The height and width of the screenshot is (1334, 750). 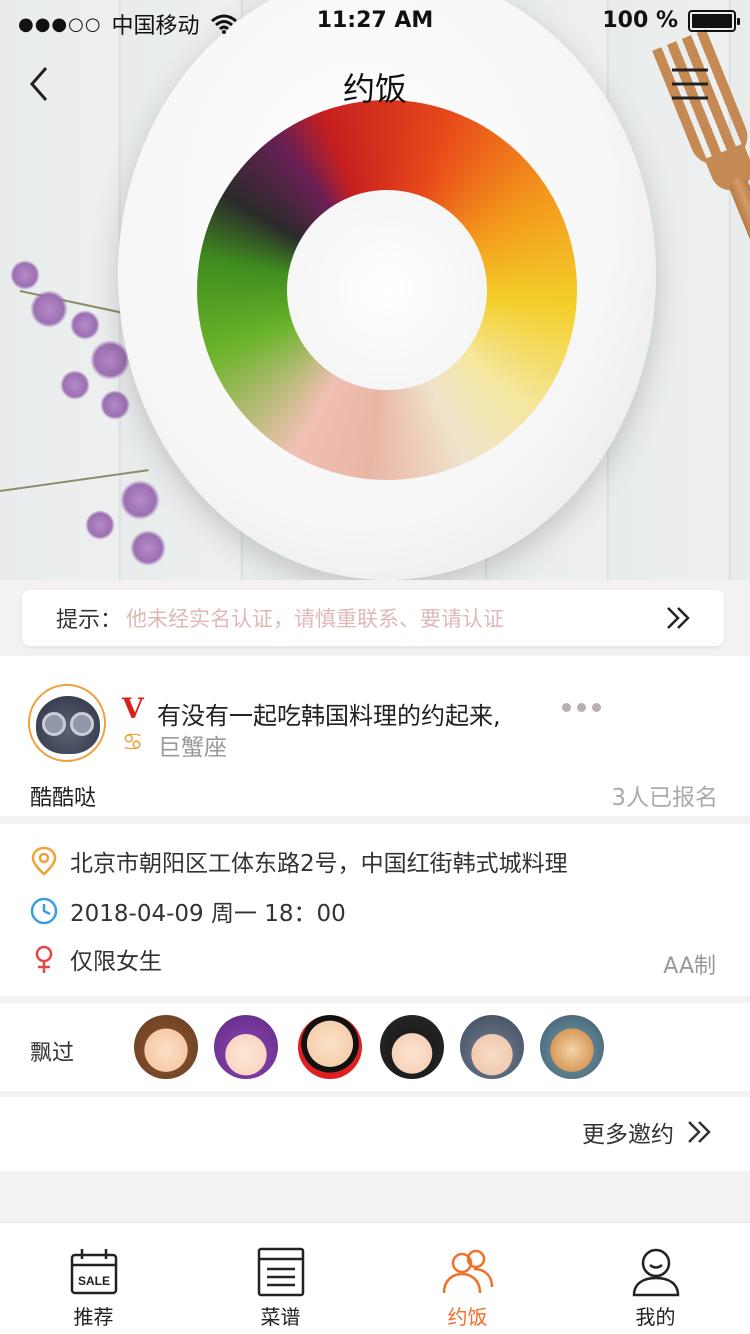 I want to click on battery-icon, so click(x=714, y=20).